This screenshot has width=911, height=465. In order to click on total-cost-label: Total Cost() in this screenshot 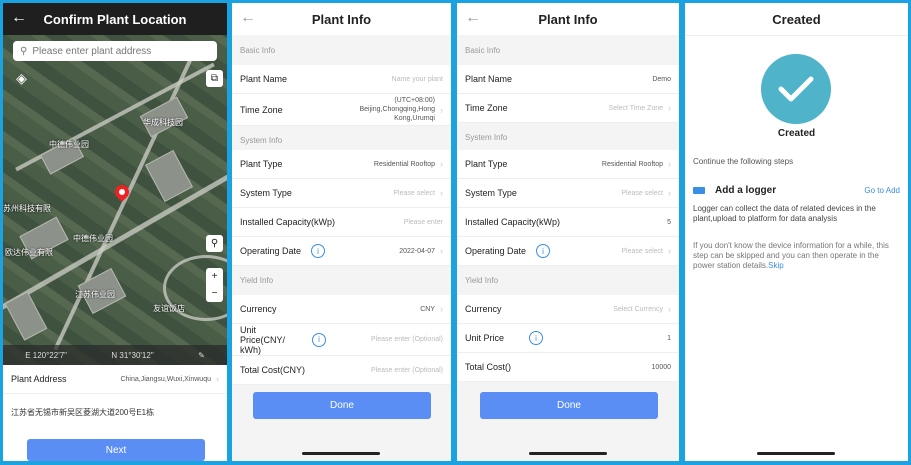, I will do `click(488, 367)`.